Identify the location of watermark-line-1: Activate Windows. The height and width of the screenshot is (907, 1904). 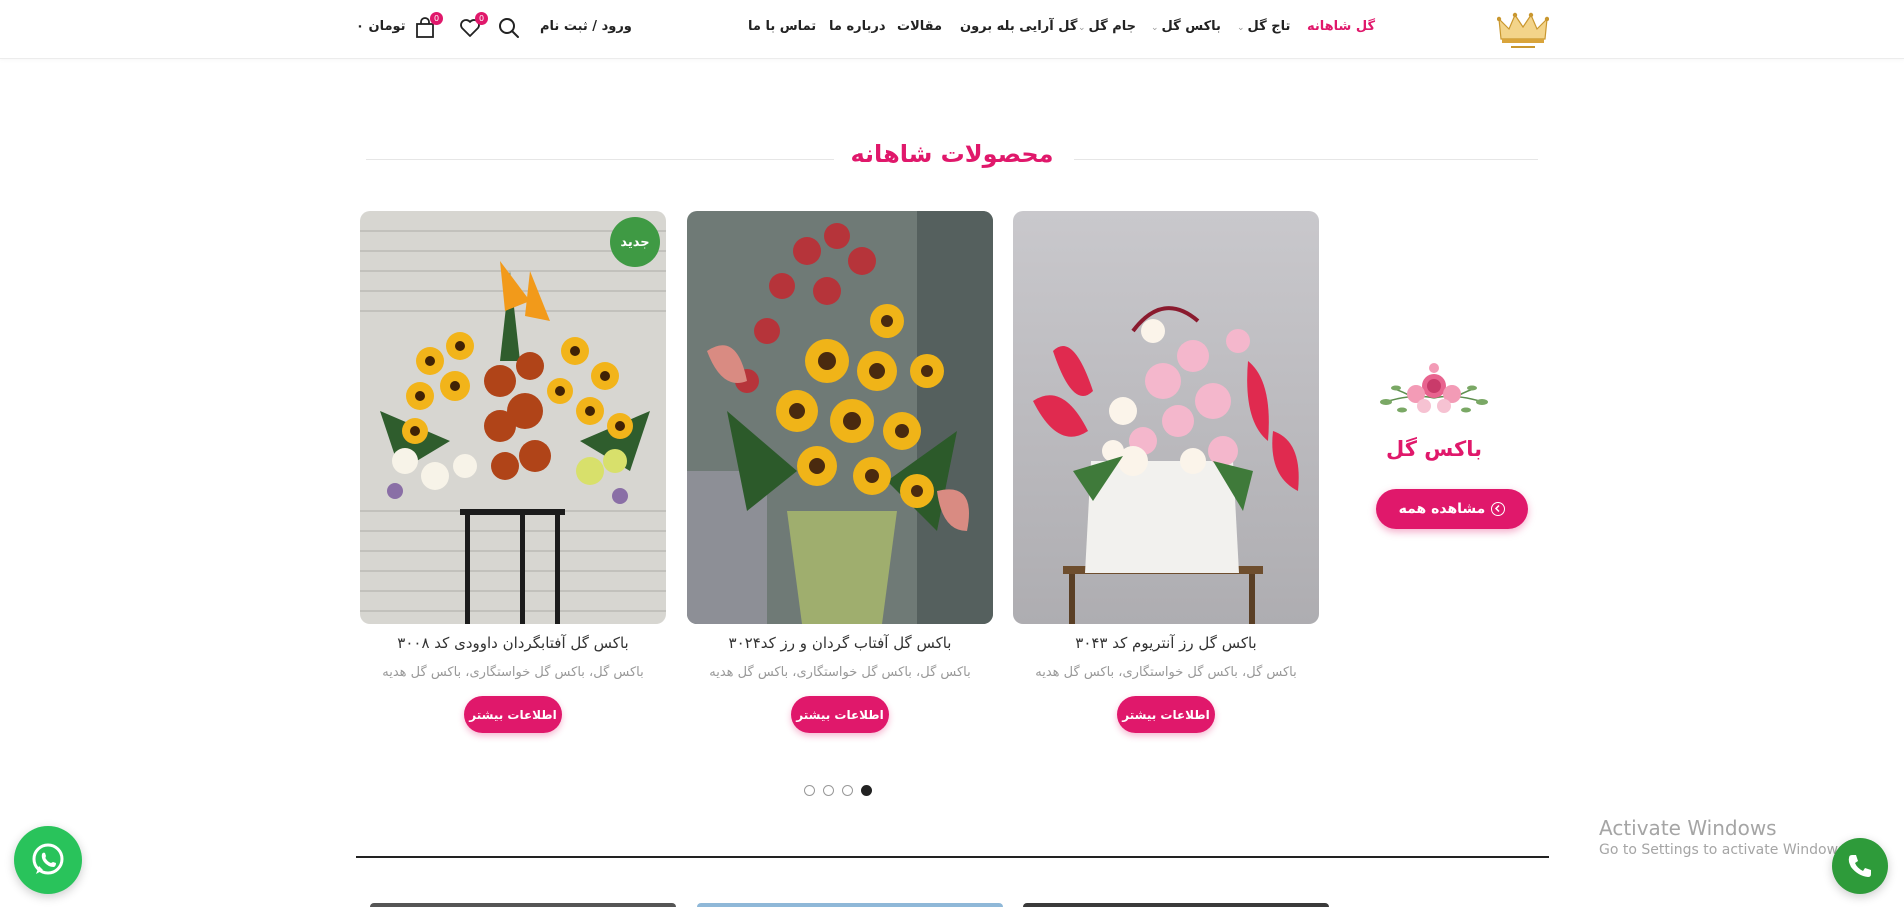
(1688, 828).